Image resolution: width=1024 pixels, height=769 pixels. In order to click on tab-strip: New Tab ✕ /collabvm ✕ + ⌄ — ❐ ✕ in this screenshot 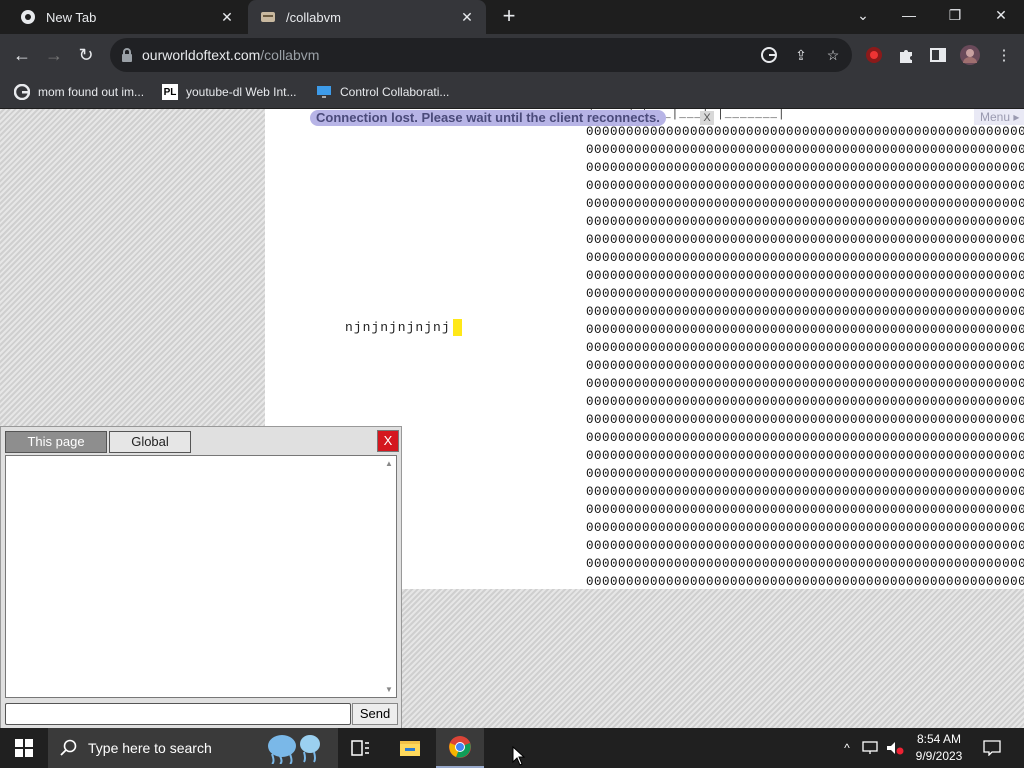, I will do `click(512, 17)`.